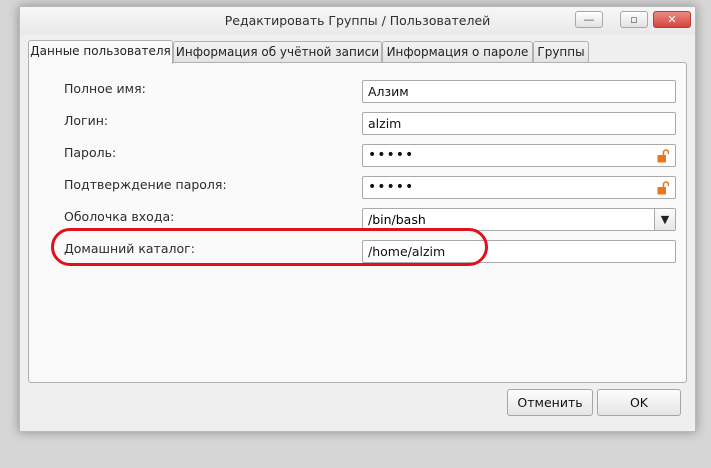 This screenshot has width=711, height=468. What do you see at coordinates (519, 251) in the screenshot?
I see `home-dir-field: /home/alzim` at bounding box center [519, 251].